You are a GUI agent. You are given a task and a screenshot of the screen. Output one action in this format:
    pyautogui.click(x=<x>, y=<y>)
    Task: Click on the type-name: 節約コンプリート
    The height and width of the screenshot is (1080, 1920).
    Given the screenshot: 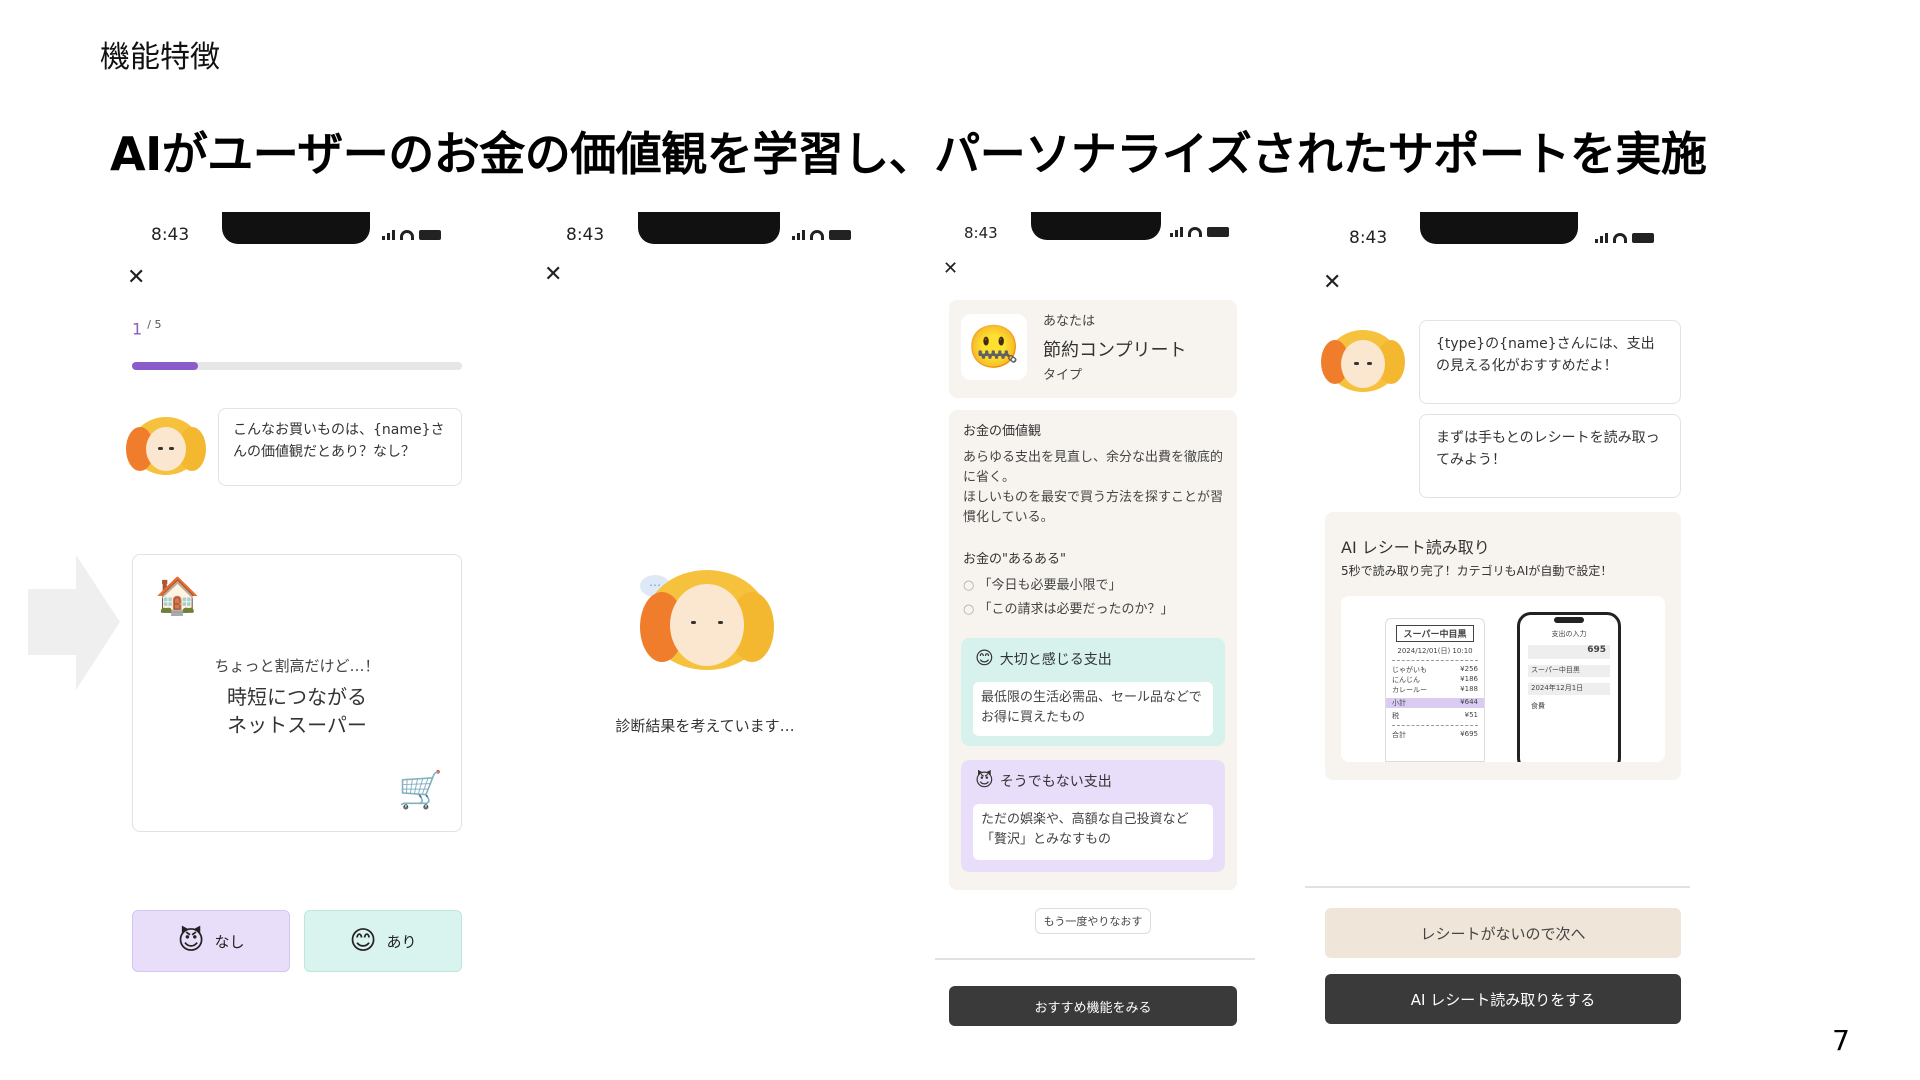 What is the action you would take?
    pyautogui.click(x=1115, y=350)
    